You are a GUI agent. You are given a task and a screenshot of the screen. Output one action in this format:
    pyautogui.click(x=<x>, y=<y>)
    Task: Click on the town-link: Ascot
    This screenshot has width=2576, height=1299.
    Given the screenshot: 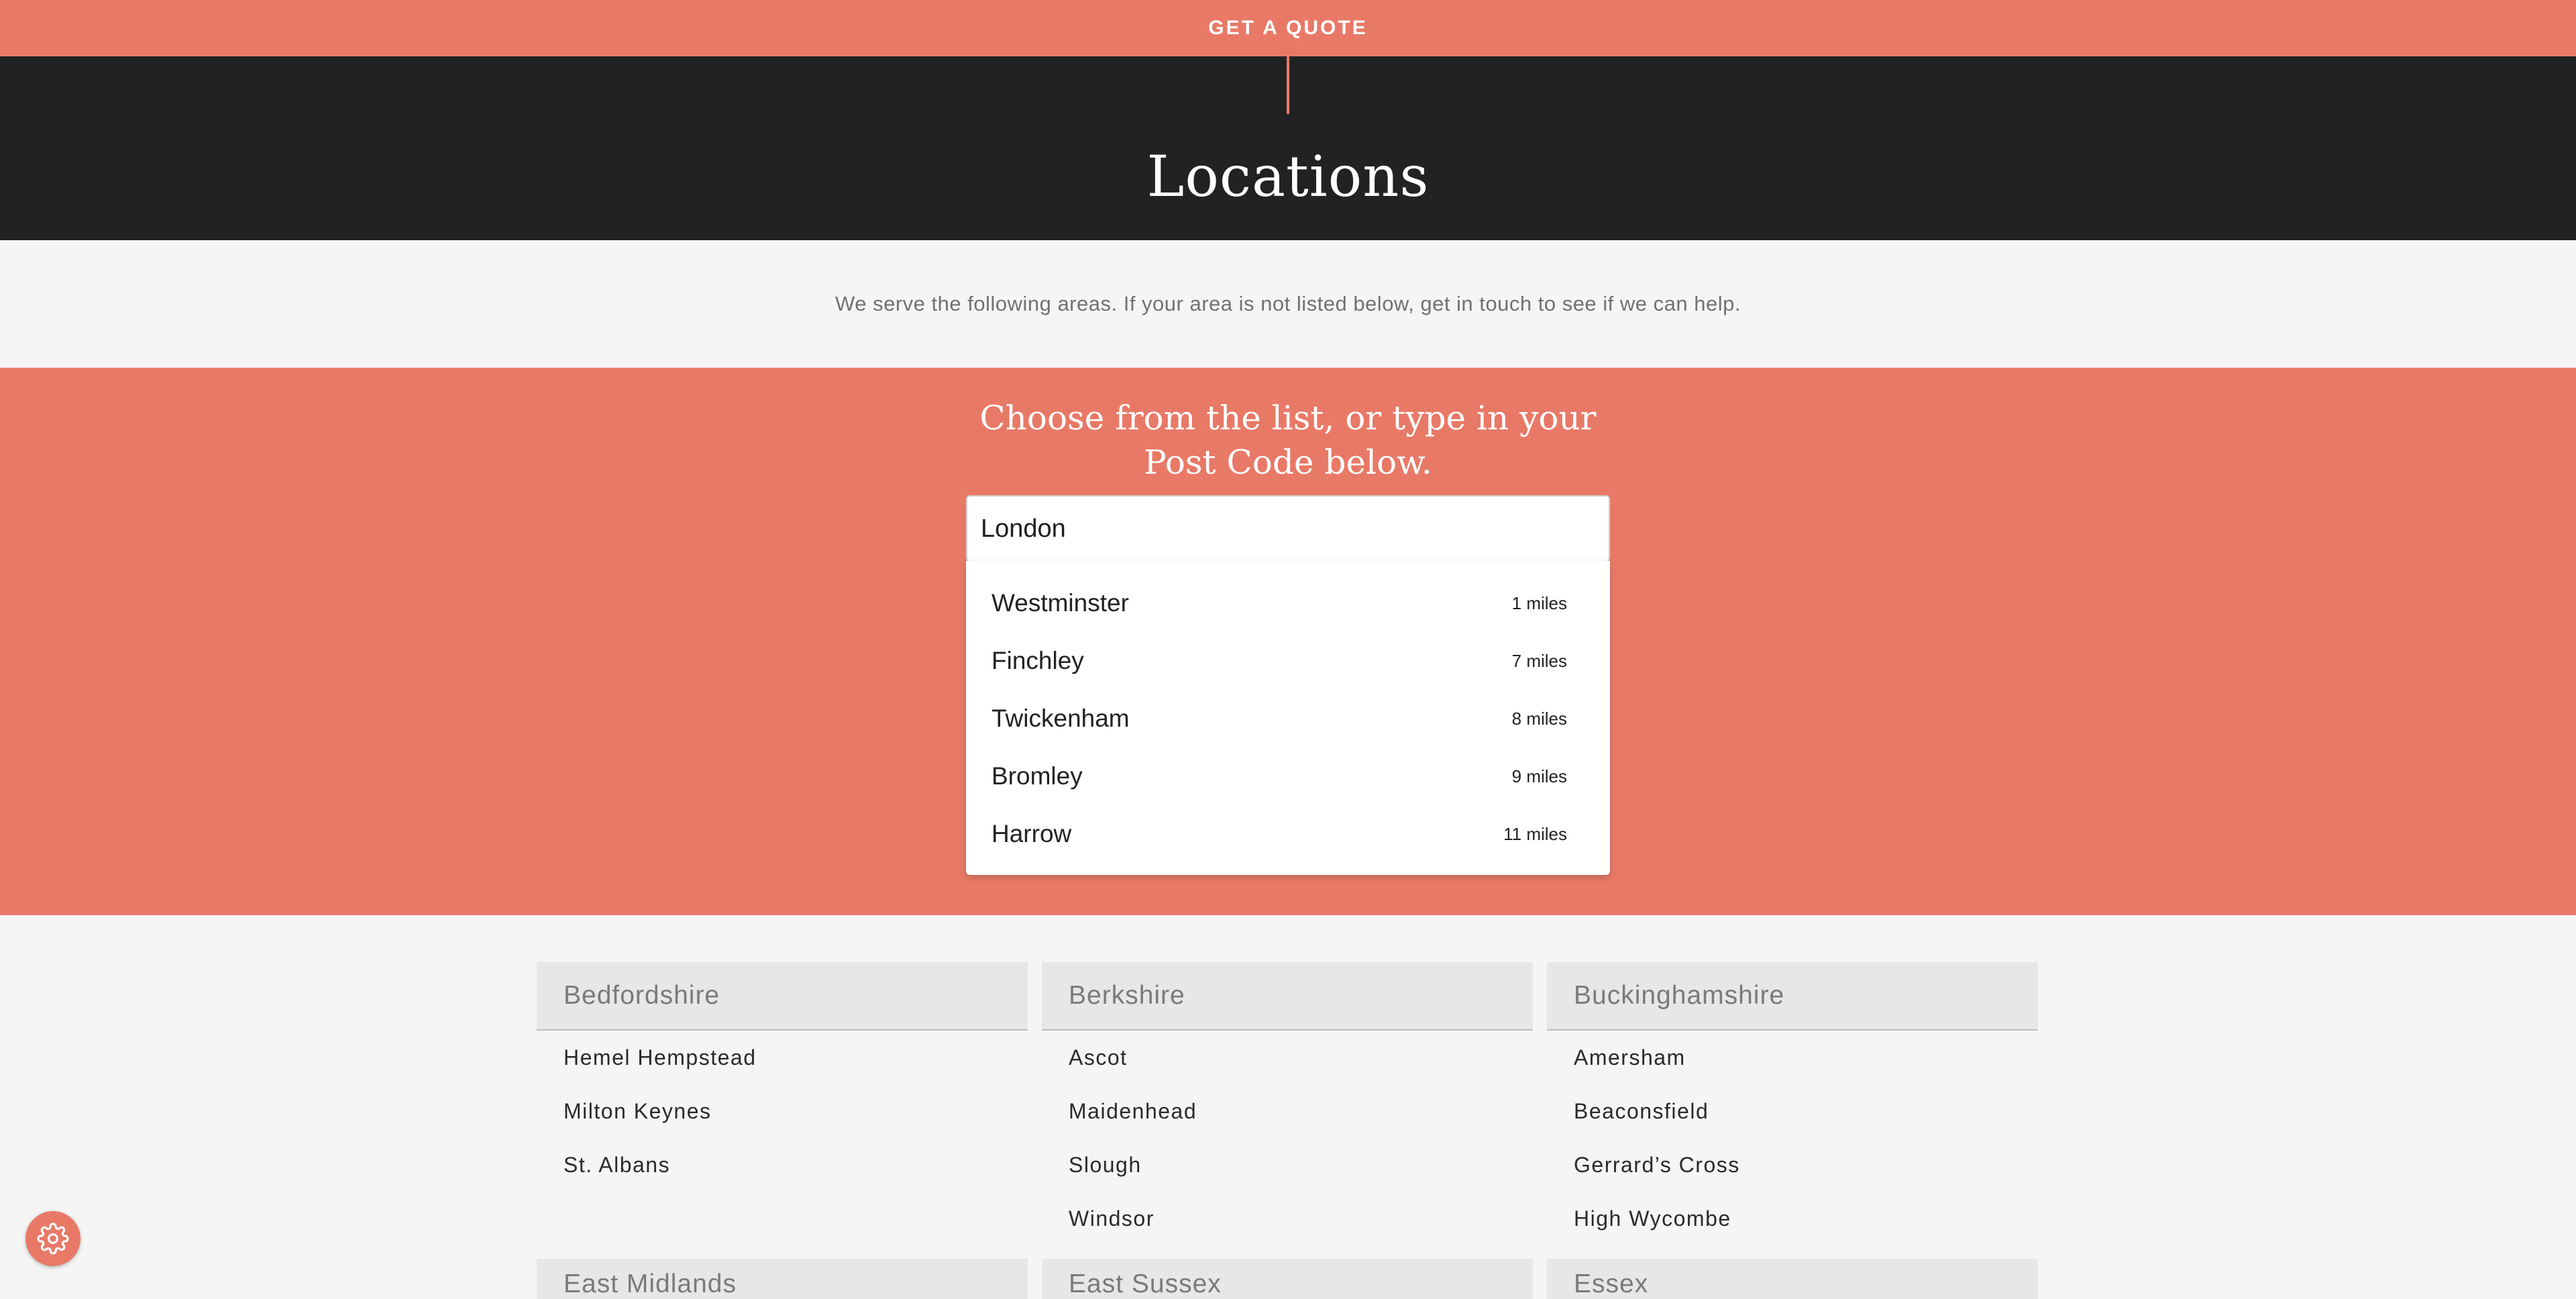 What is the action you would take?
    pyautogui.click(x=1287, y=1057)
    